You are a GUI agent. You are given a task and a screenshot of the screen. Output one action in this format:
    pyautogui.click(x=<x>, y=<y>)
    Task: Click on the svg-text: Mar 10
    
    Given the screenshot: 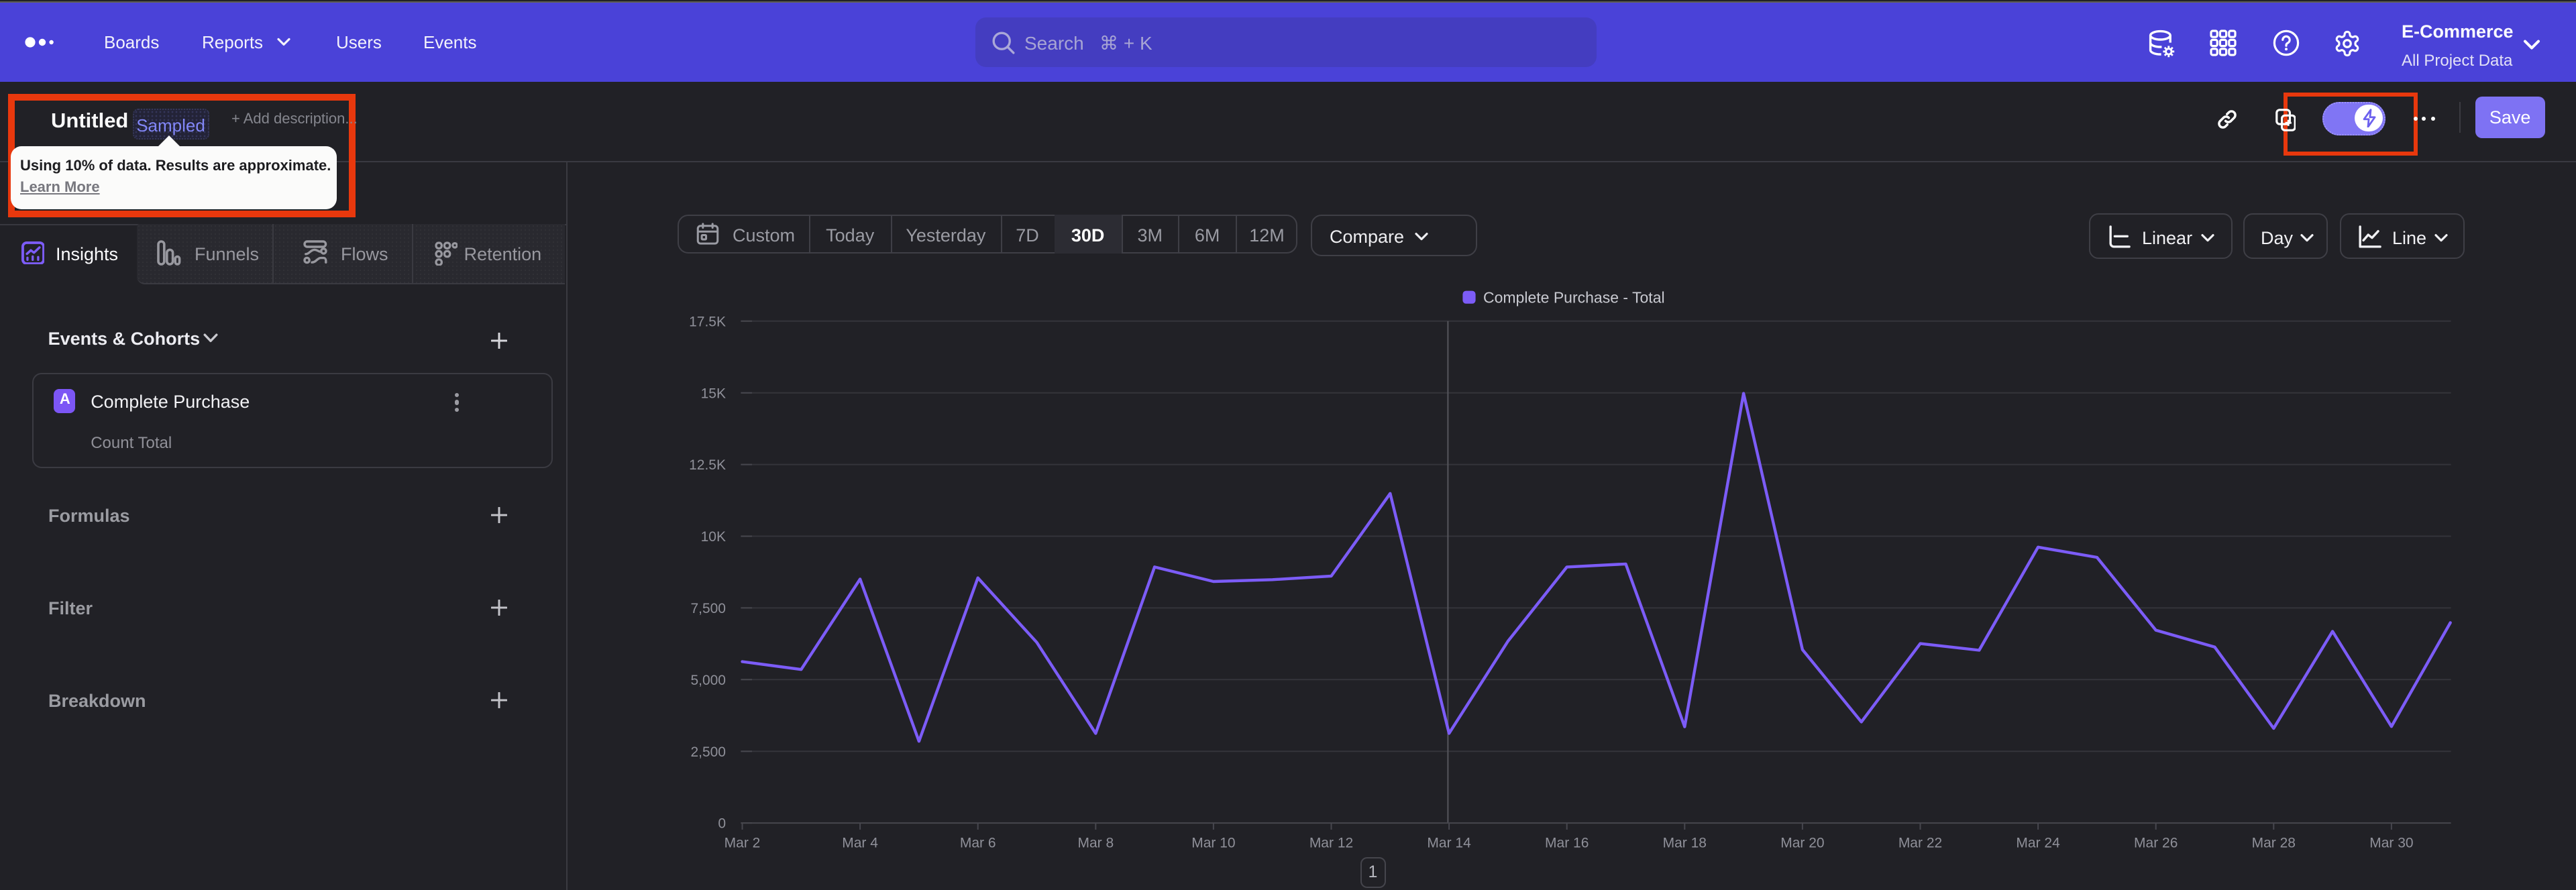 What is the action you would take?
    pyautogui.click(x=1213, y=843)
    